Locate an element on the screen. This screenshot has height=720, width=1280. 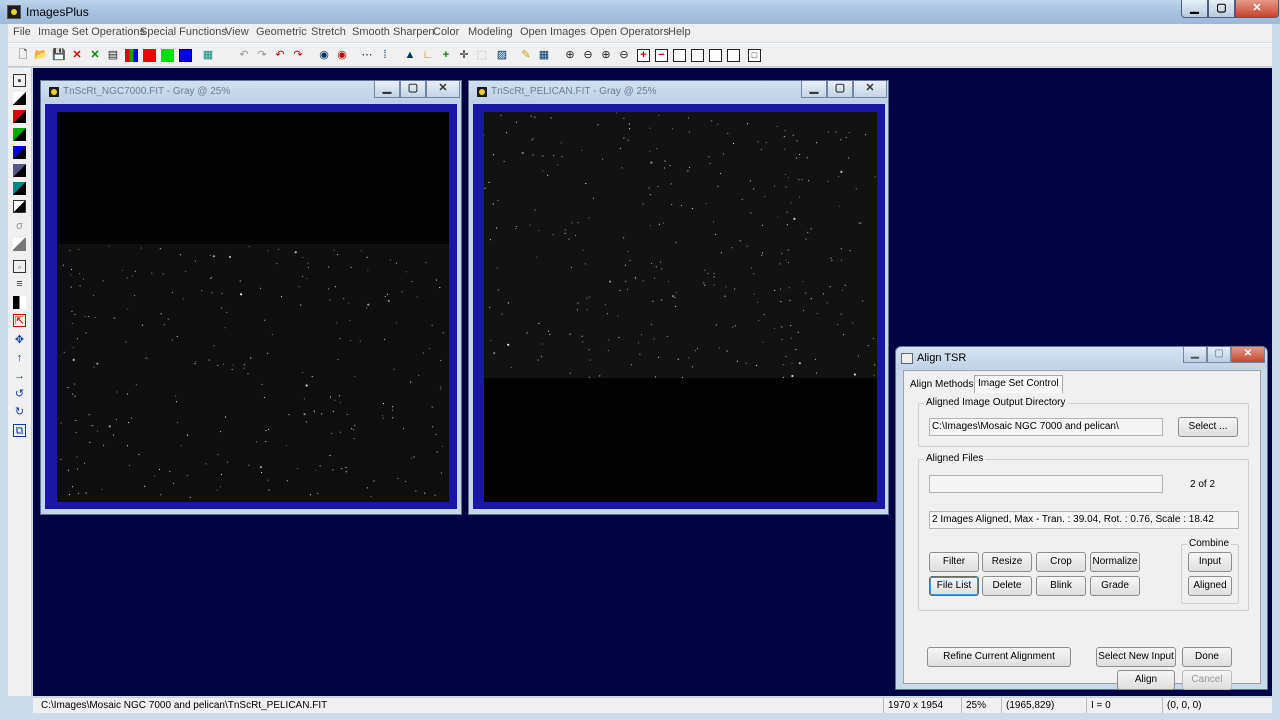
red-channel-icon is located at coordinates (149, 55).